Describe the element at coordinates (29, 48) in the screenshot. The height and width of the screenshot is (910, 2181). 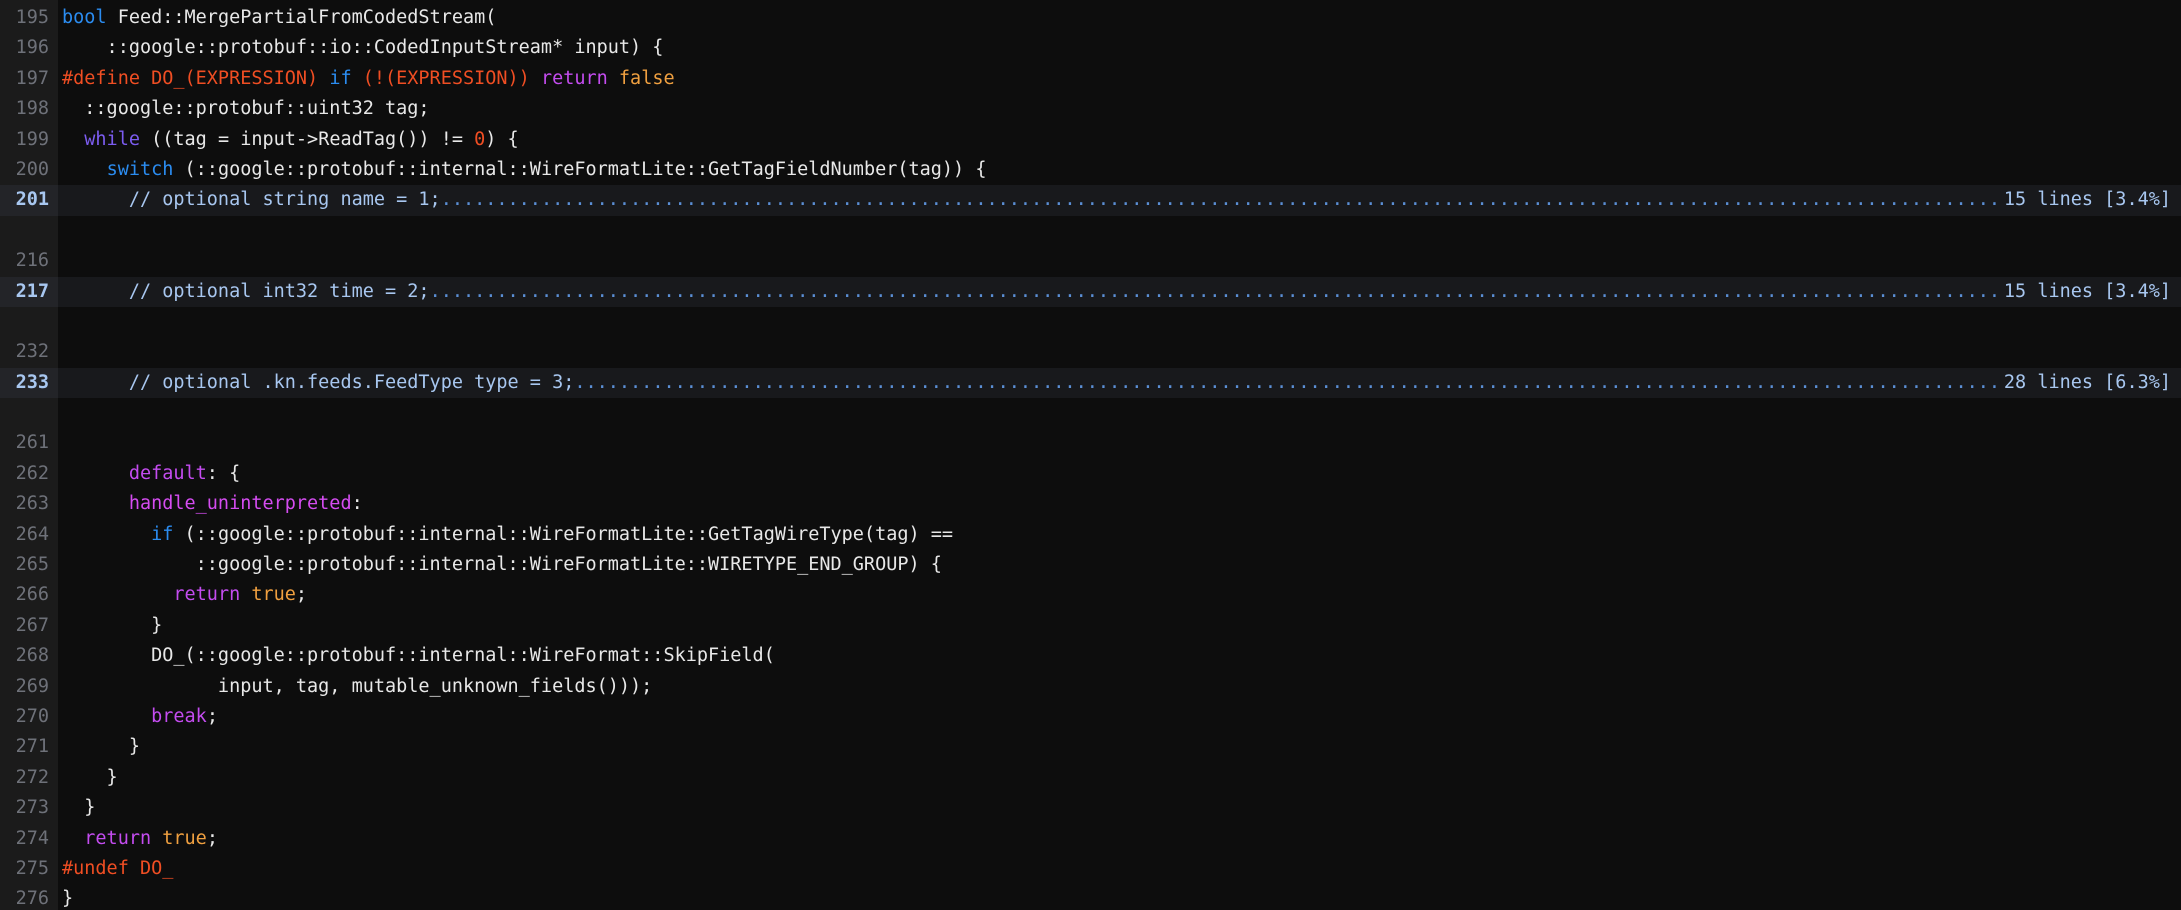
I see `line-number: 196` at that location.